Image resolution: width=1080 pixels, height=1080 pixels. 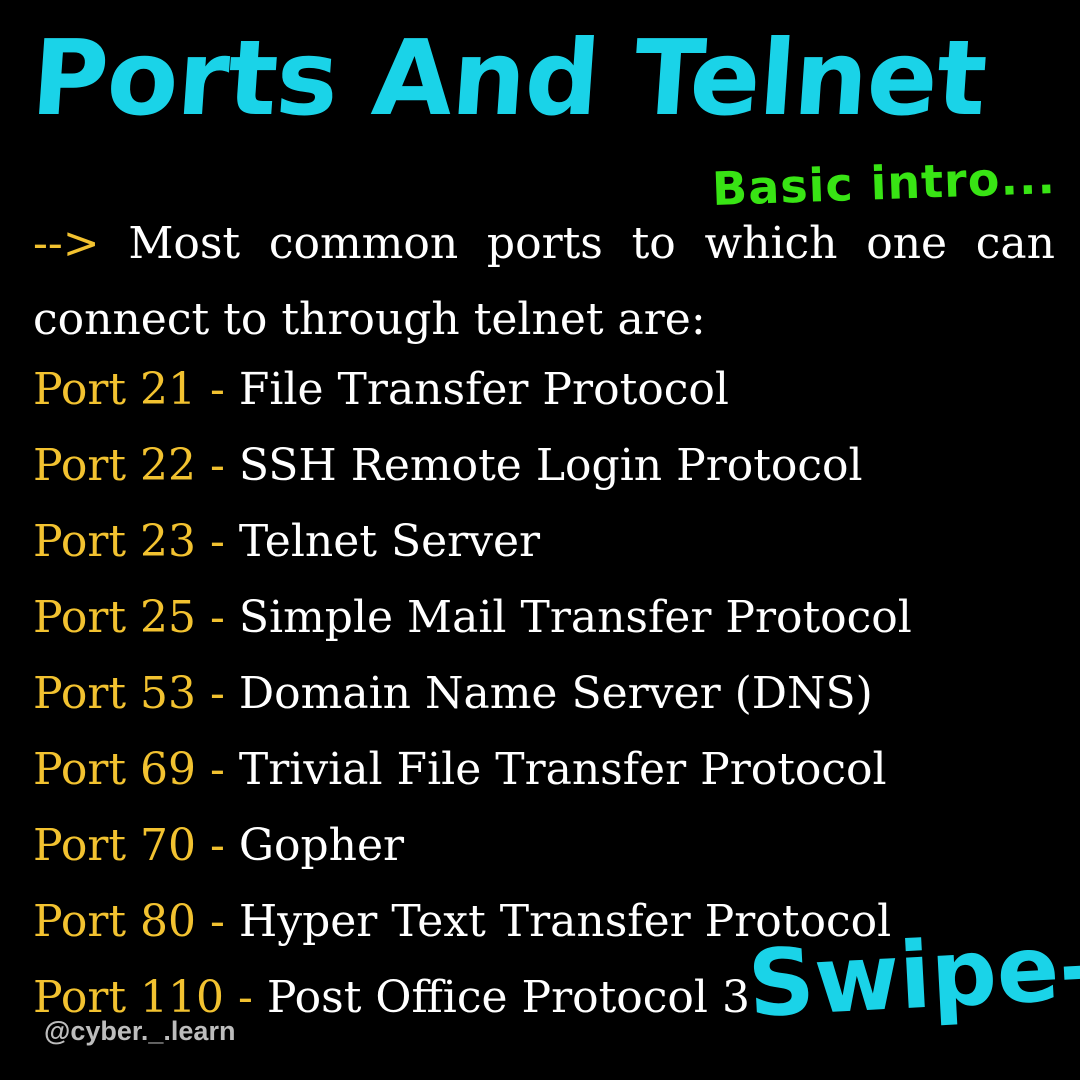 I want to click on account-handle: @cyber._.learn, so click(x=140, y=1031).